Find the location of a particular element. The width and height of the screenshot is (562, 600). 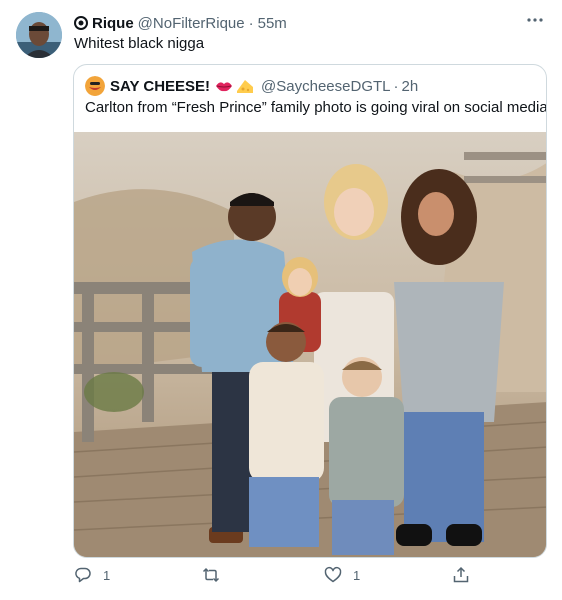

share-icon is located at coordinates (461, 574).